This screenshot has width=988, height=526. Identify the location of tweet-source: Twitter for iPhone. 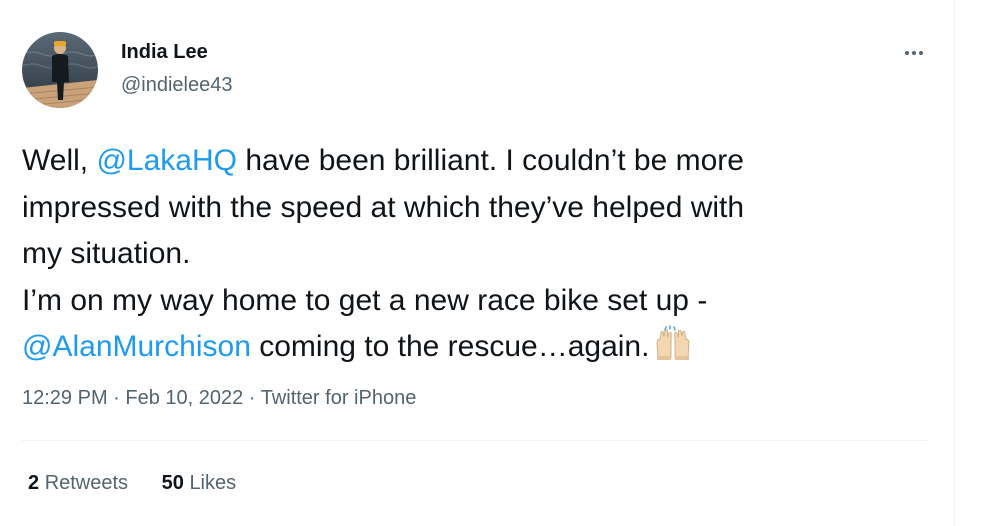
(339, 398).